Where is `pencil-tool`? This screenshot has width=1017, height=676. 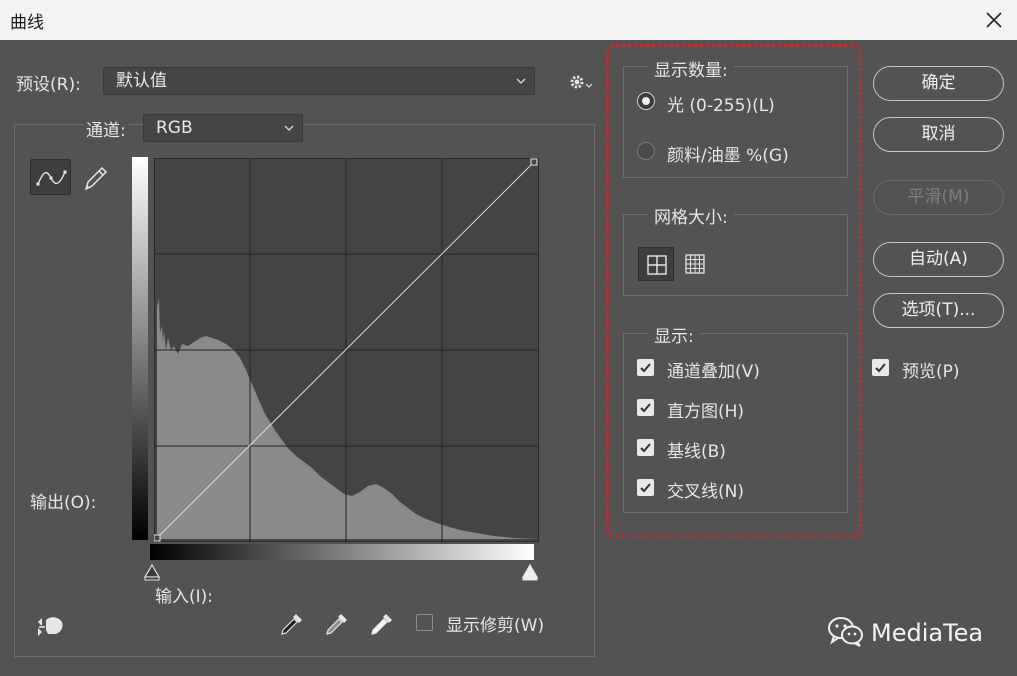
pencil-tool is located at coordinates (95, 178).